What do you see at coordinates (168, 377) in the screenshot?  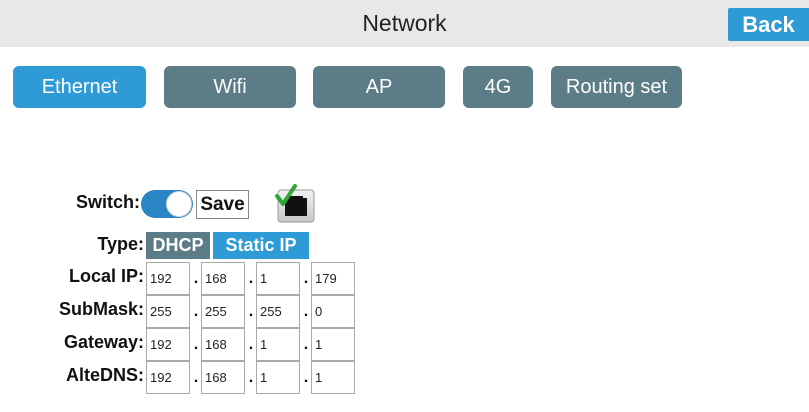 I see `altedns-octet-1: 192` at bounding box center [168, 377].